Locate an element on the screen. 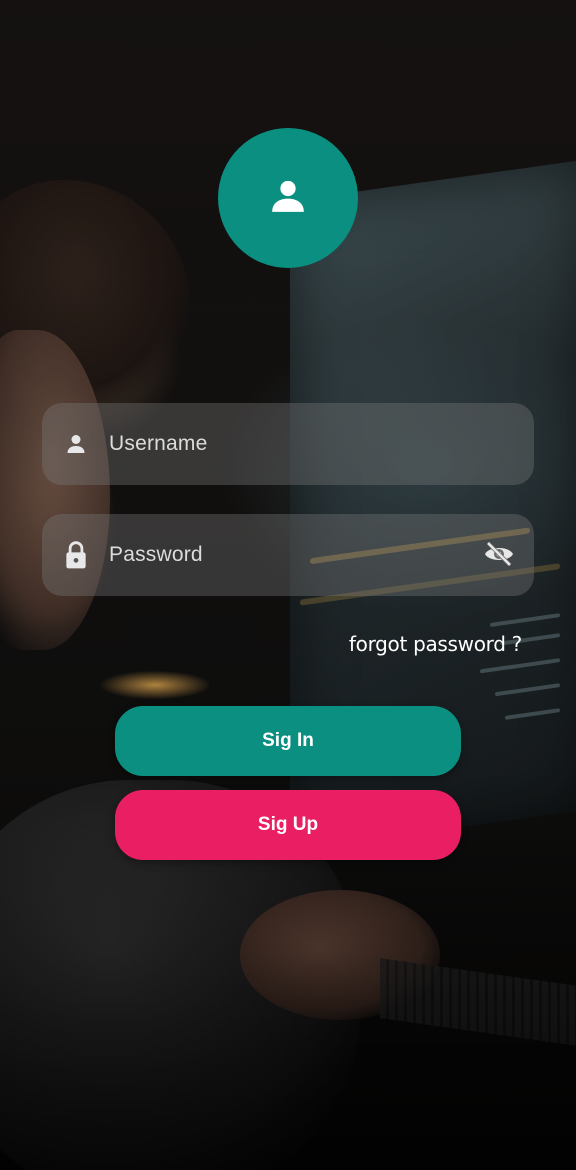 The height and width of the screenshot is (1170, 576). avatar is located at coordinates (288, 198).